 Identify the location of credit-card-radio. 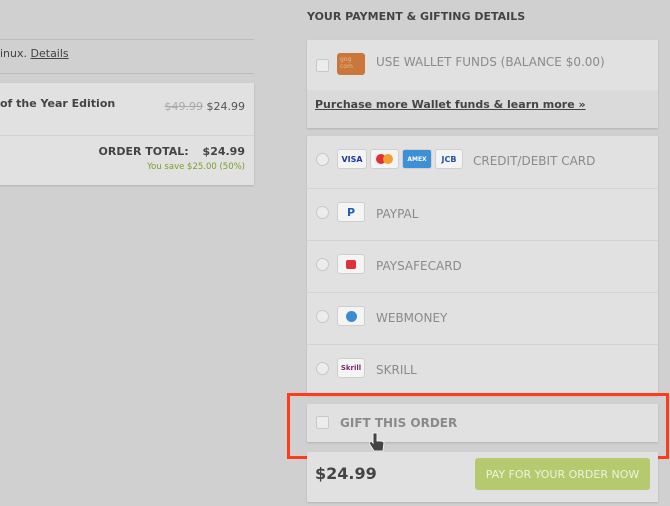
(322, 159).